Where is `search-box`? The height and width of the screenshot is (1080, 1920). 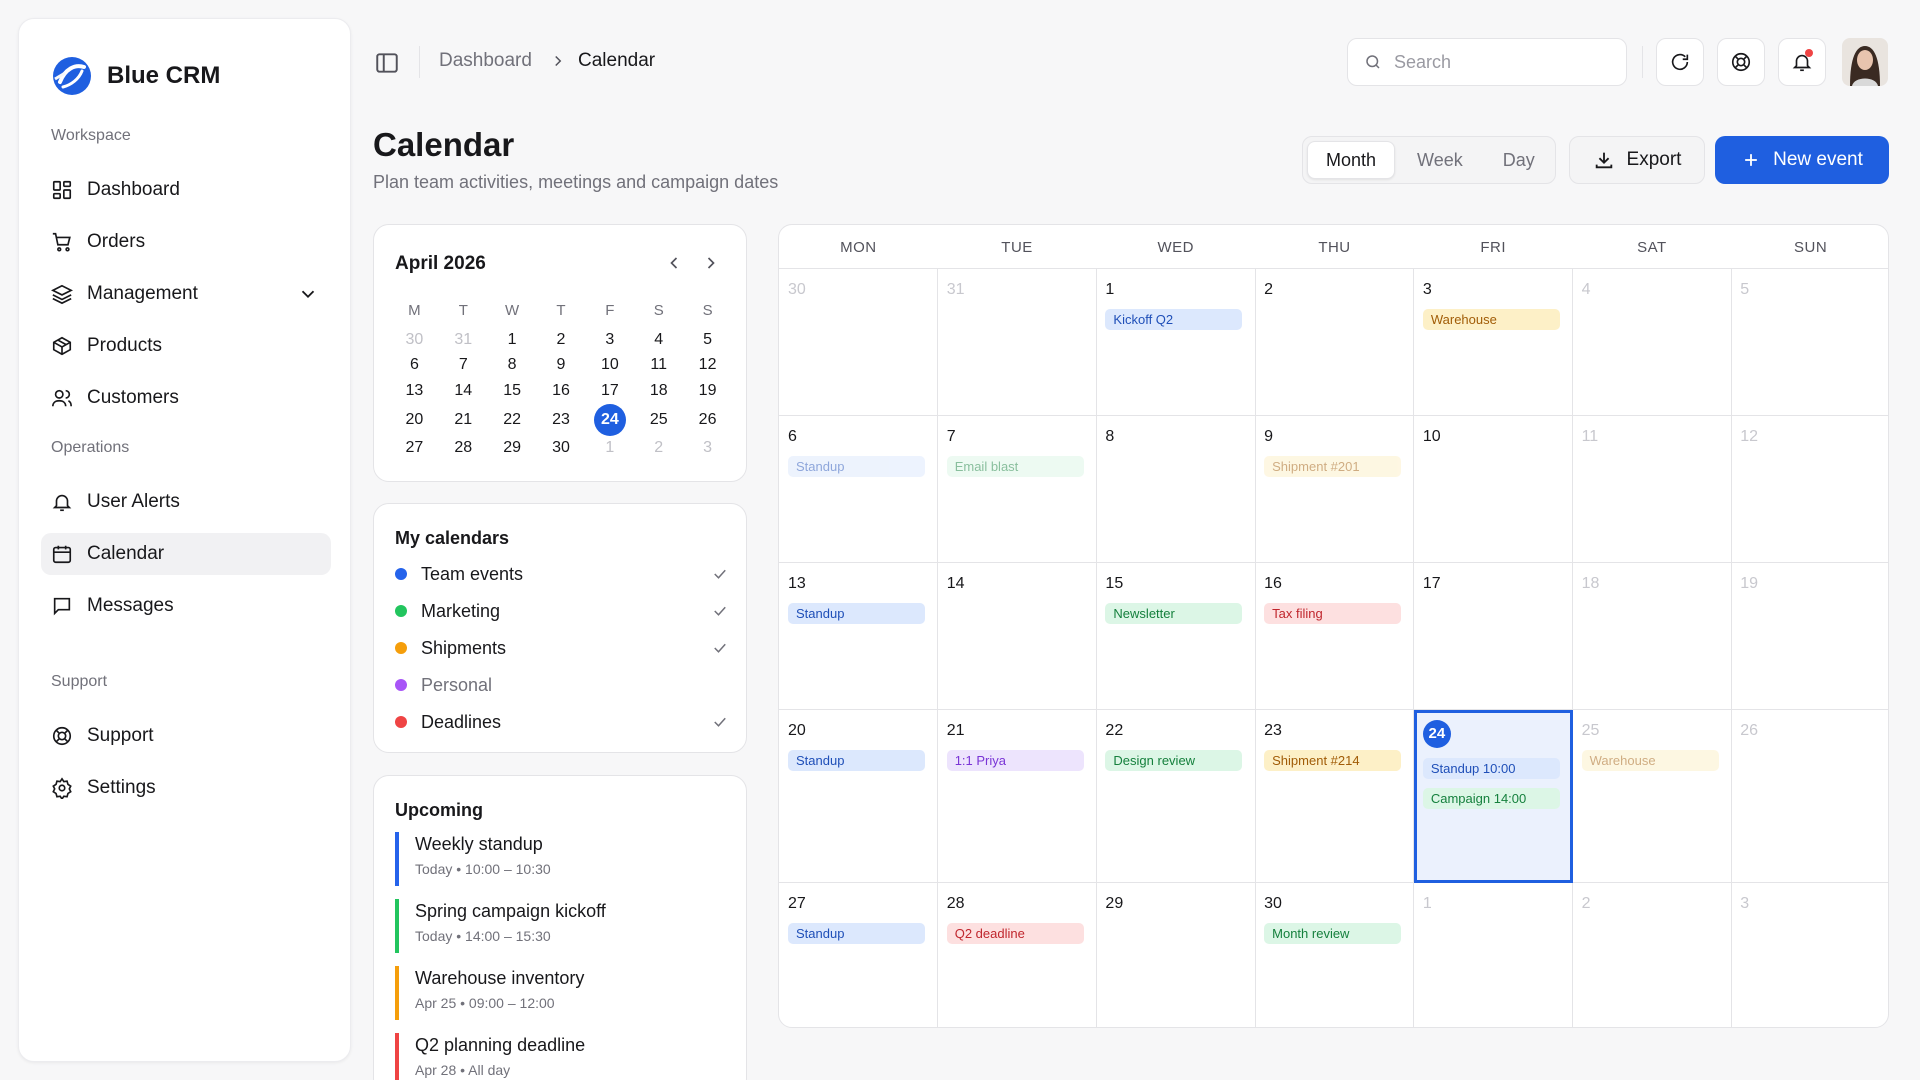 search-box is located at coordinates (1487, 62).